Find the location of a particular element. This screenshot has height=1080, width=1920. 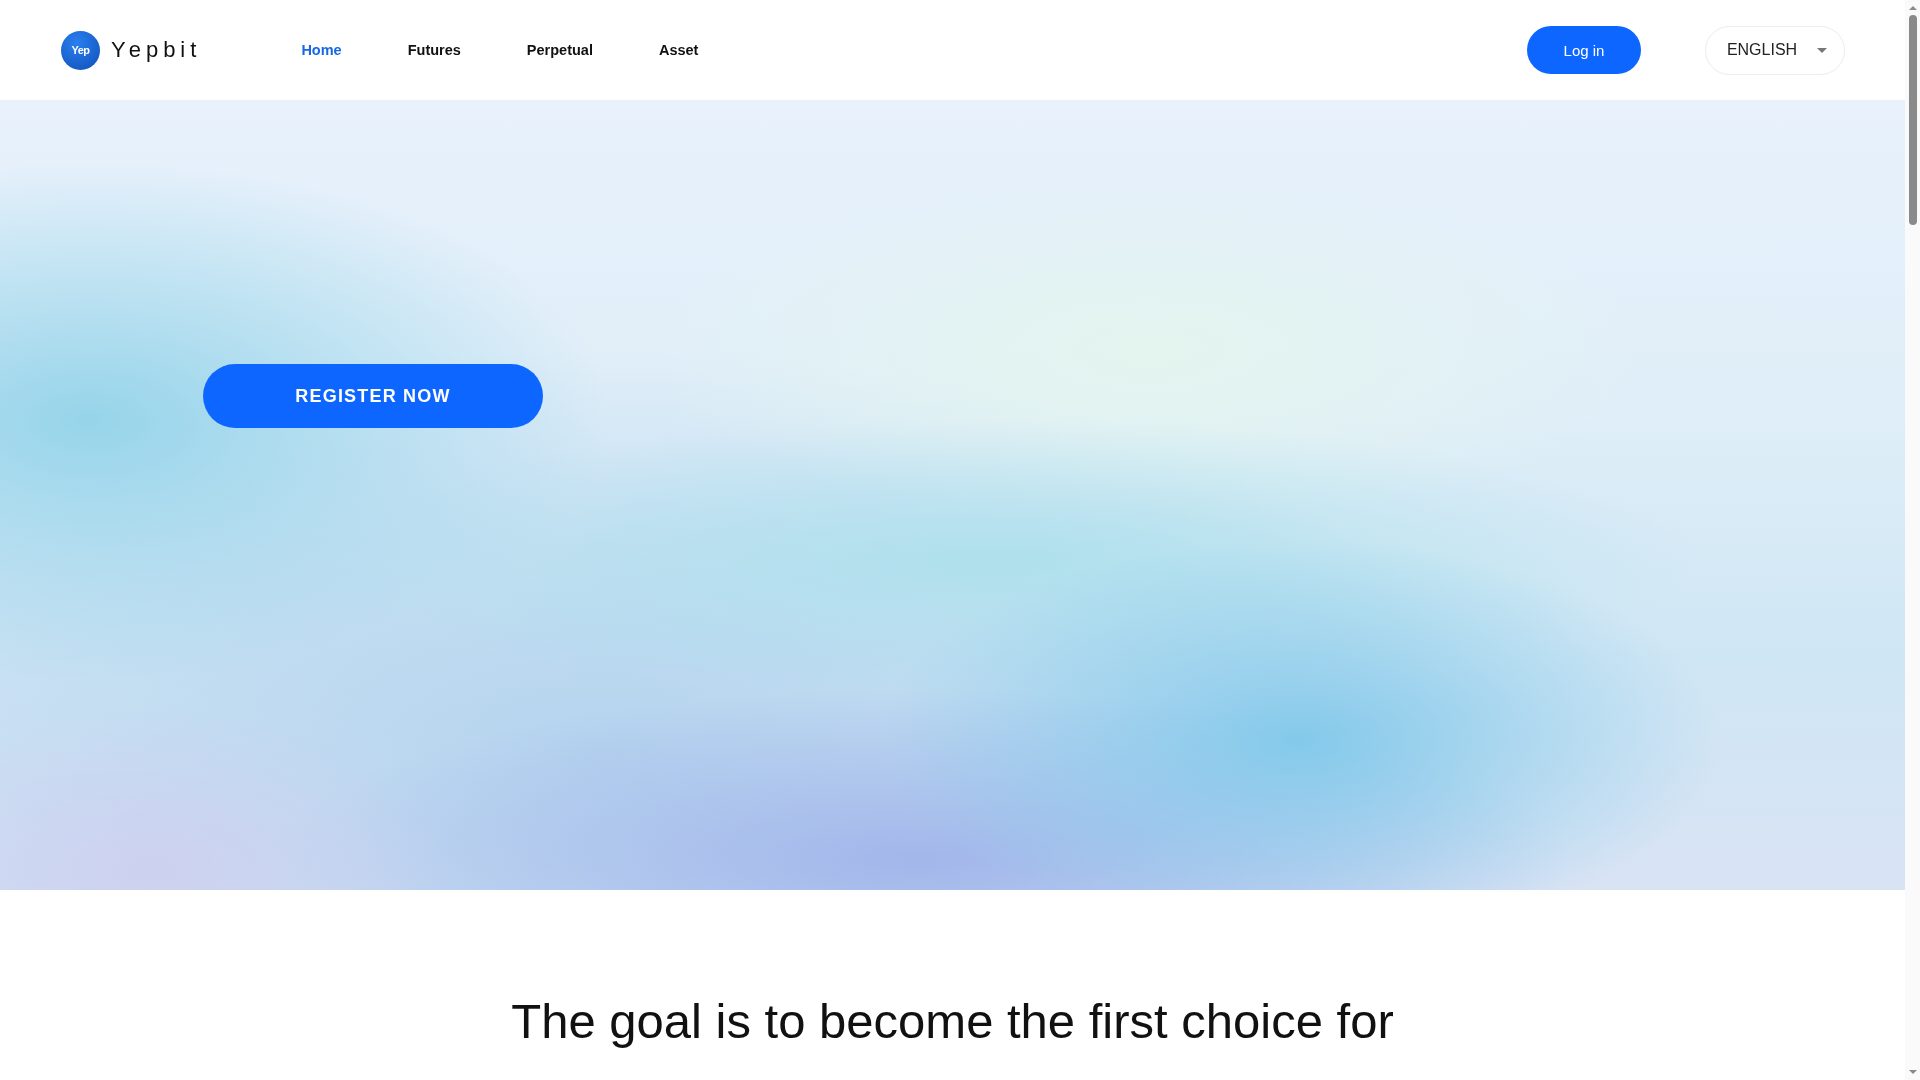

section-heading: The goal is to become the first choice for is located at coordinates (952, 1021).